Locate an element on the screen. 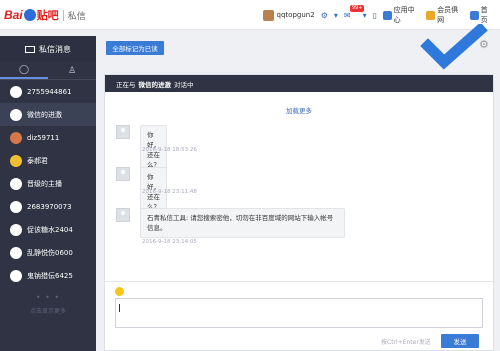 The height and width of the screenshot is (351, 500). message-input is located at coordinates (299, 313).